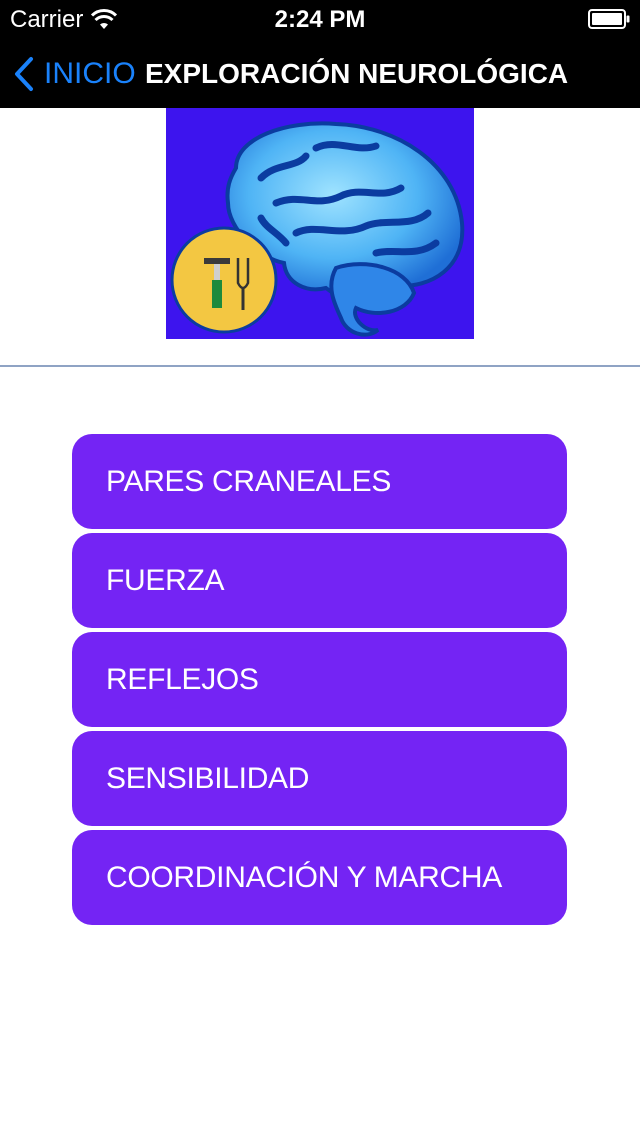  I want to click on chevron-left-icon, so click(24, 74).